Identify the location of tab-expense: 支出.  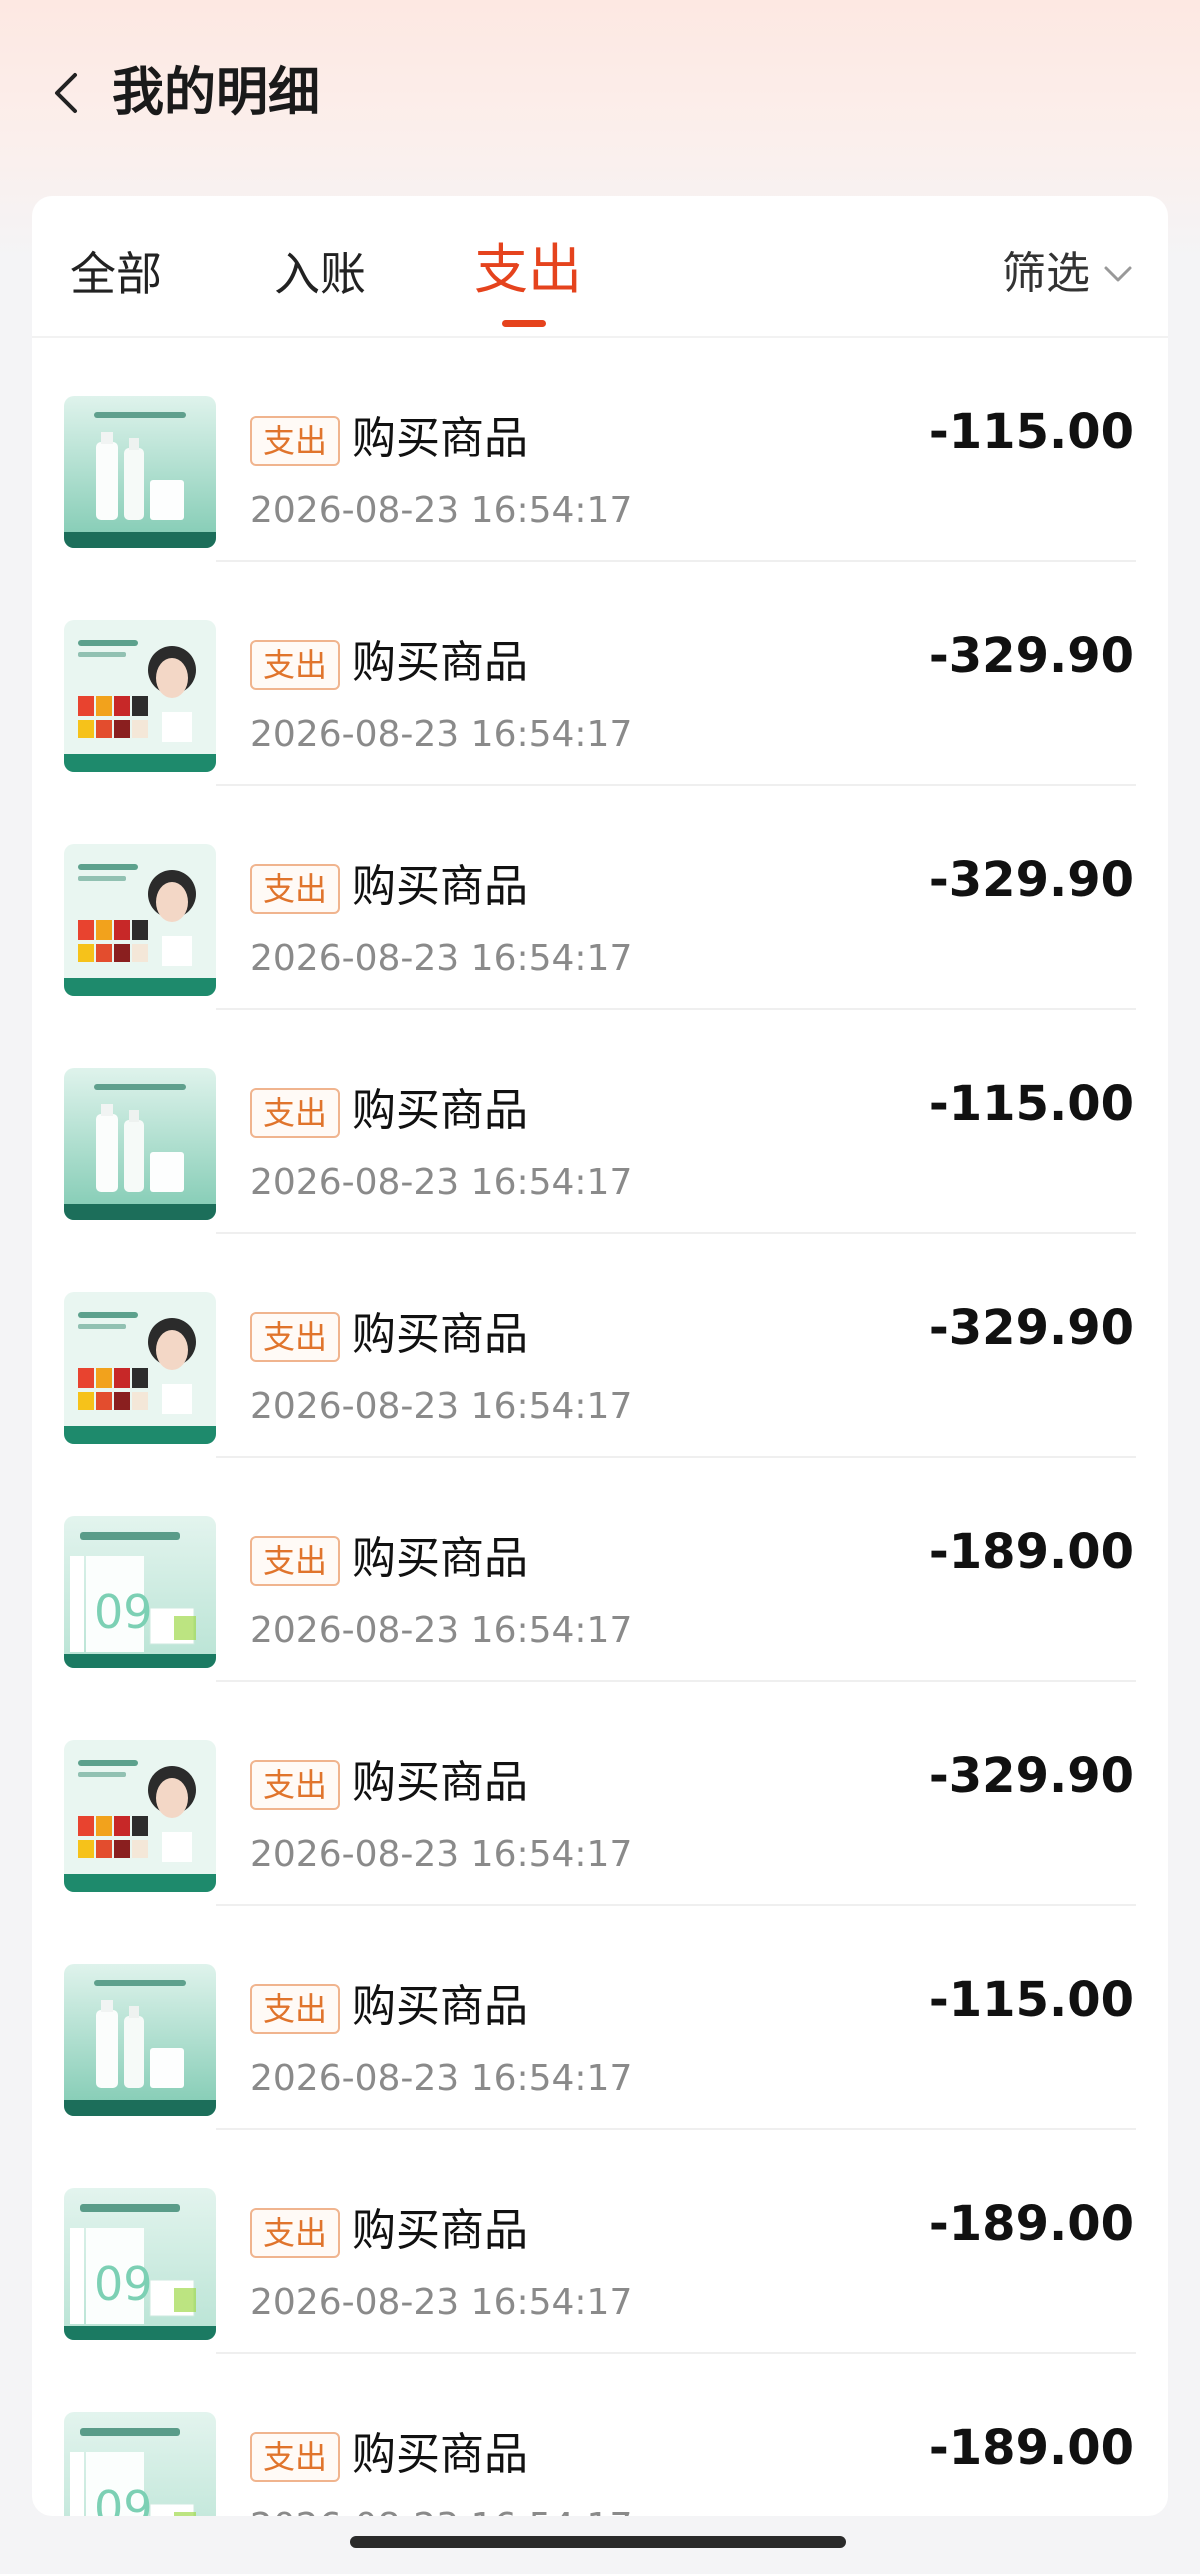
(528, 270).